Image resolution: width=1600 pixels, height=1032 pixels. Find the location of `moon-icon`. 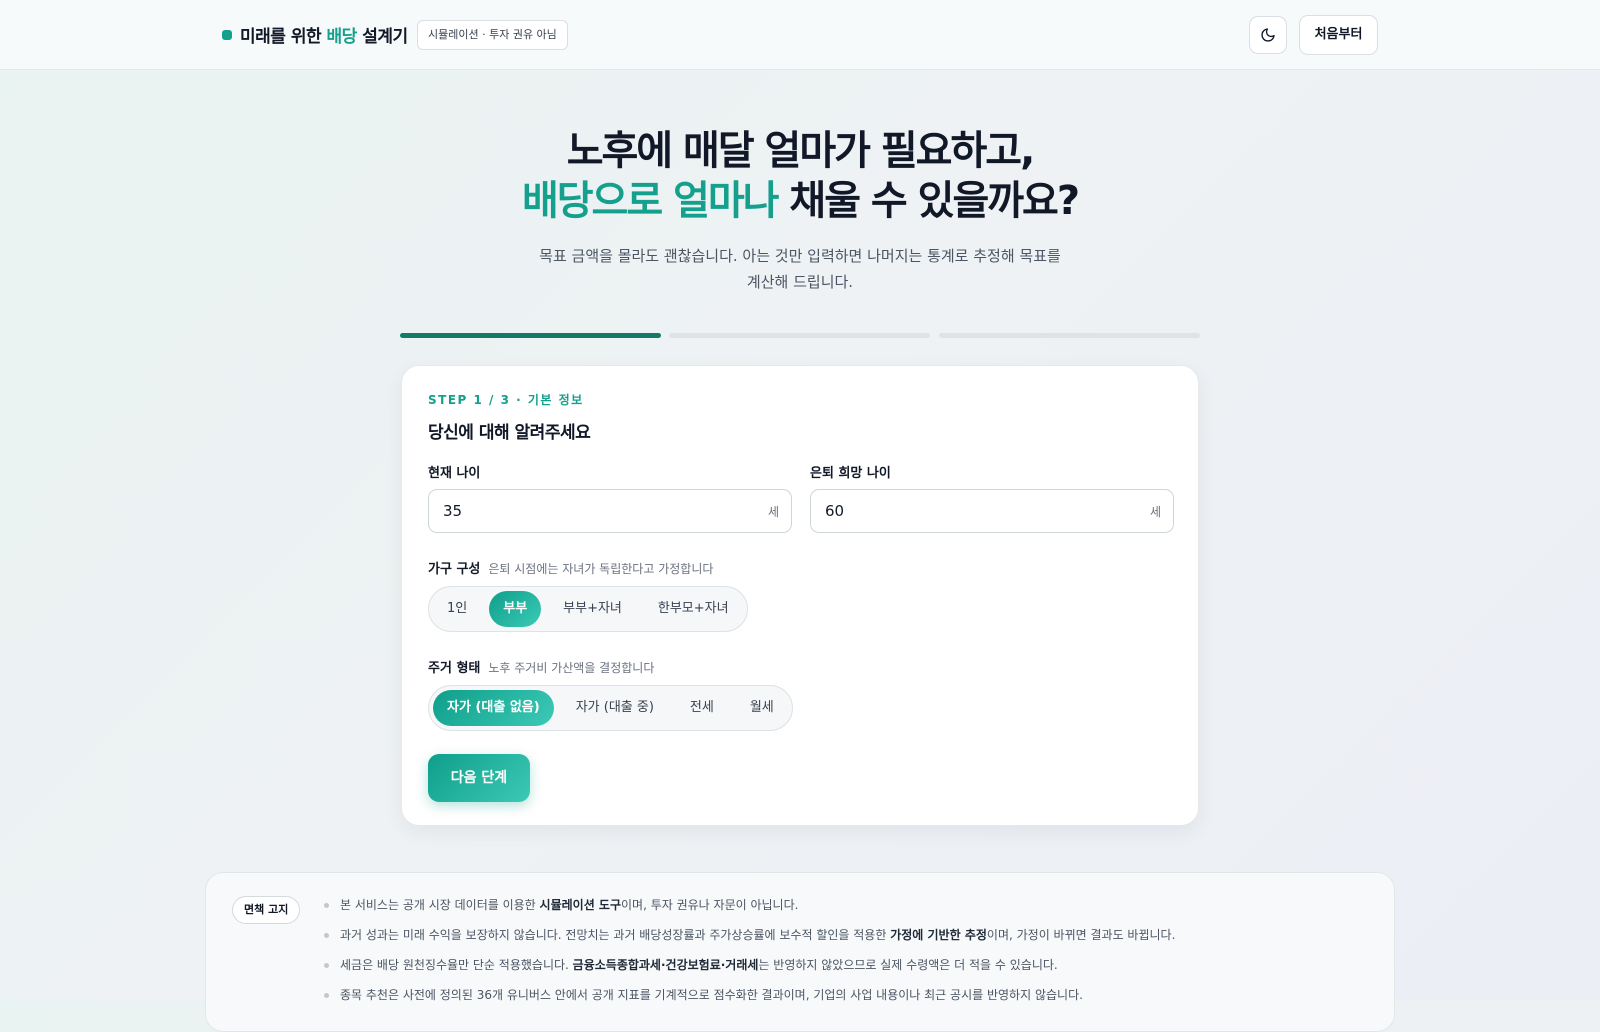

moon-icon is located at coordinates (1268, 35).